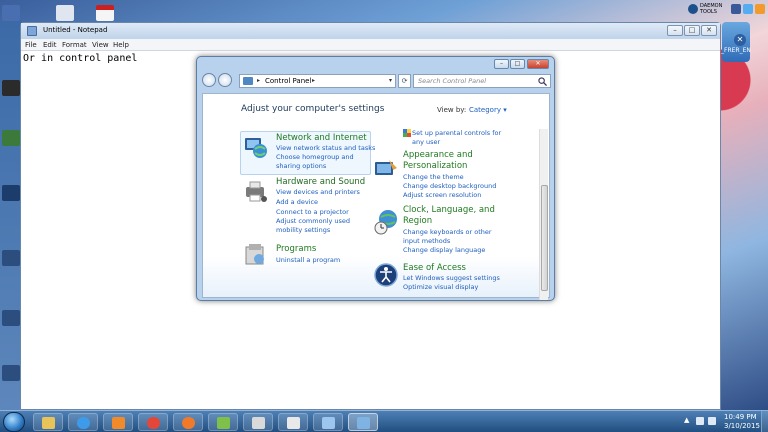  I want to click on gadget-label: _FRER_EN, so click(736, 50).